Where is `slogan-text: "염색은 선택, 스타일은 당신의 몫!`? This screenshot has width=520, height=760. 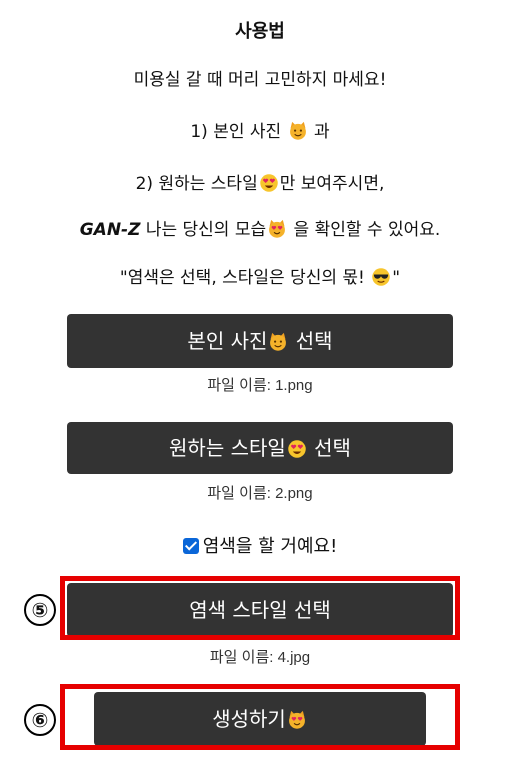 slogan-text: "염색은 선택, 스타일은 당신의 몫! is located at coordinates (242, 278).